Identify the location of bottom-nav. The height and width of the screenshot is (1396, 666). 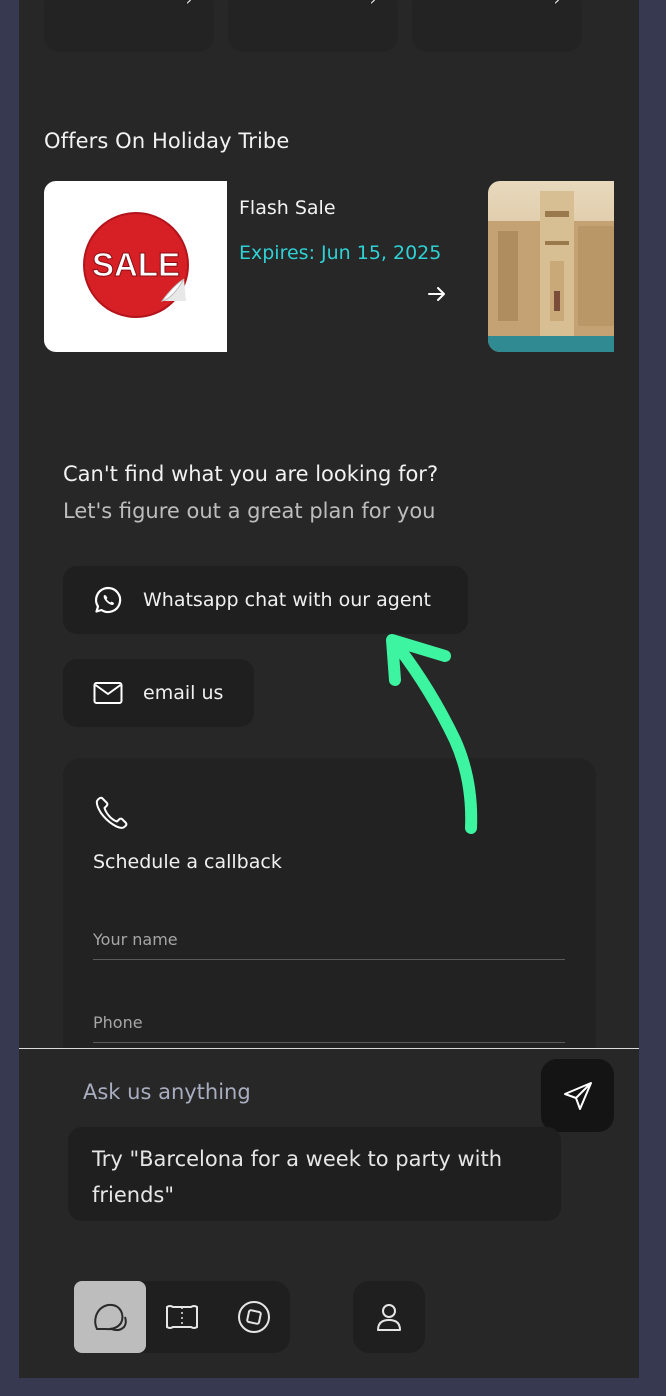
(182, 1317).